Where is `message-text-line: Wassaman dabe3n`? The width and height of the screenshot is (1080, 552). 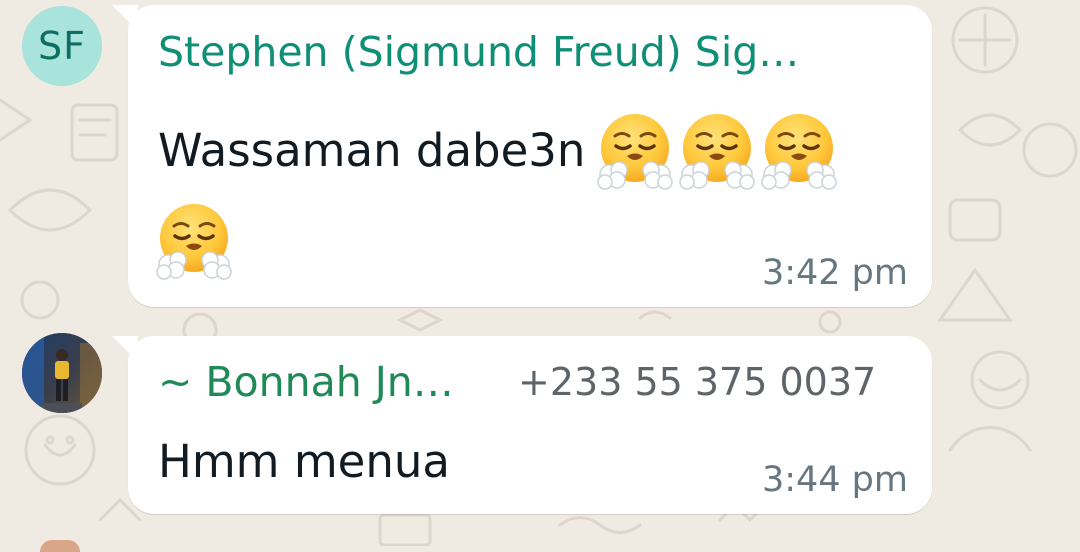 message-text-line: Wassaman dabe3n is located at coordinates (498, 150).